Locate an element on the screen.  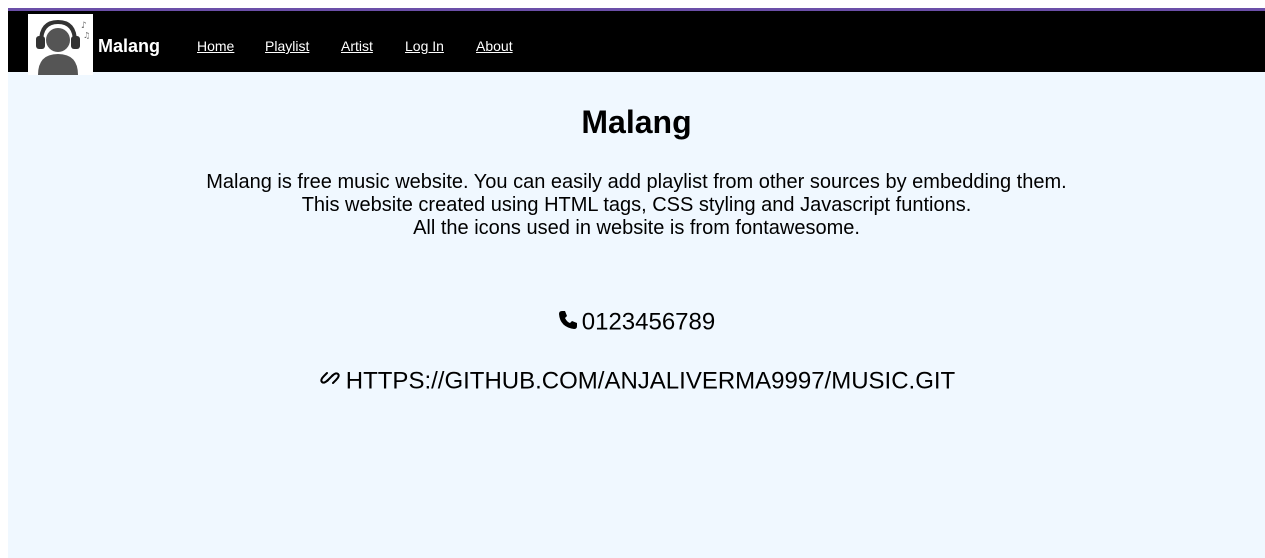
site-logo: ♪ ♫ is located at coordinates (60, 44).